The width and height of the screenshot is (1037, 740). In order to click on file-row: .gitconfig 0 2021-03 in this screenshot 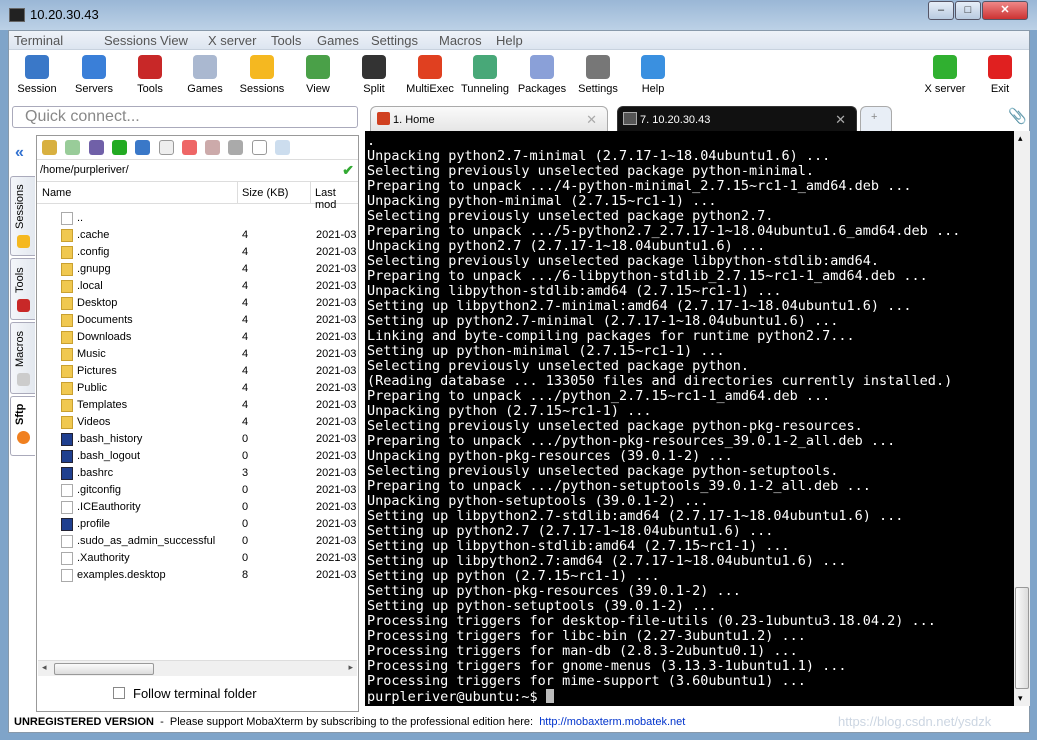, I will do `click(197, 490)`.